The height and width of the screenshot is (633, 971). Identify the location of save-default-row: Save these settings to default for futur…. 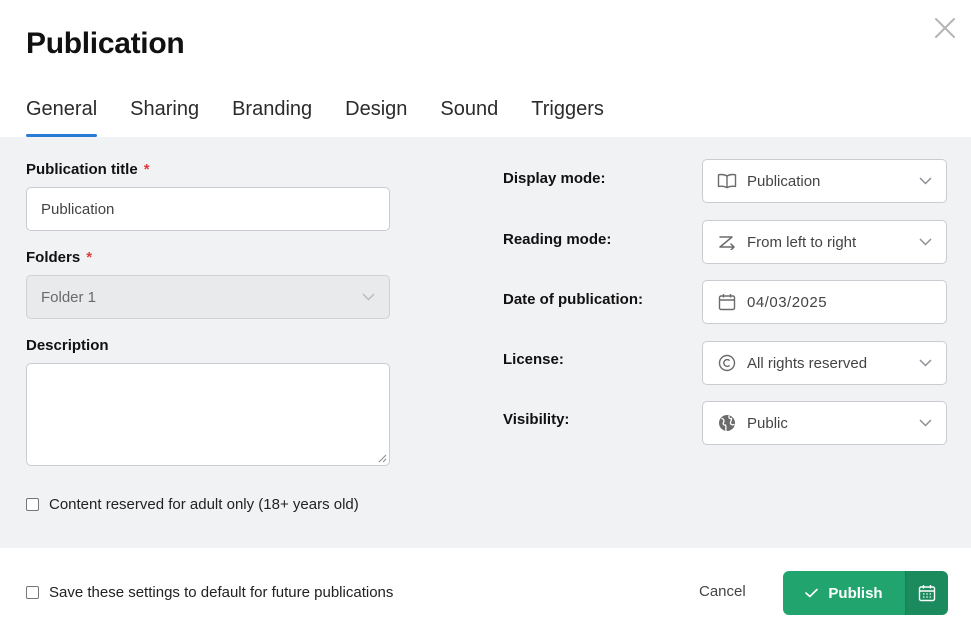
(209, 592).